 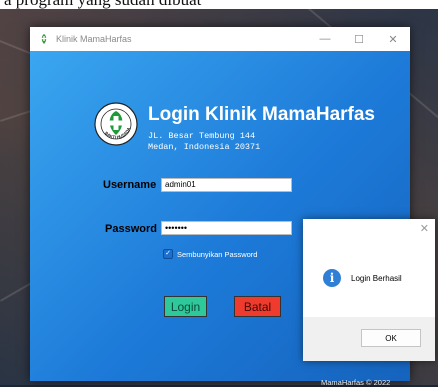 What do you see at coordinates (226, 185) in the screenshot?
I see `username-field: admin01` at bounding box center [226, 185].